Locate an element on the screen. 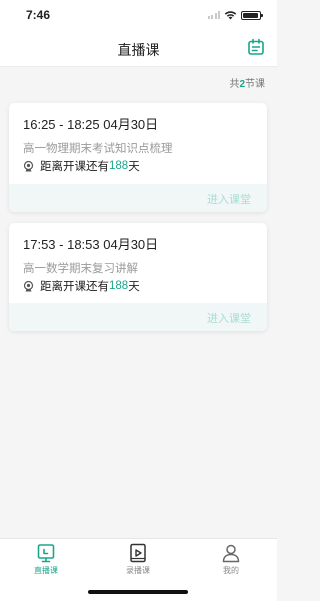 The width and height of the screenshot is (320, 601). course-title: 高一数学期末复习讲解 is located at coordinates (80, 269).